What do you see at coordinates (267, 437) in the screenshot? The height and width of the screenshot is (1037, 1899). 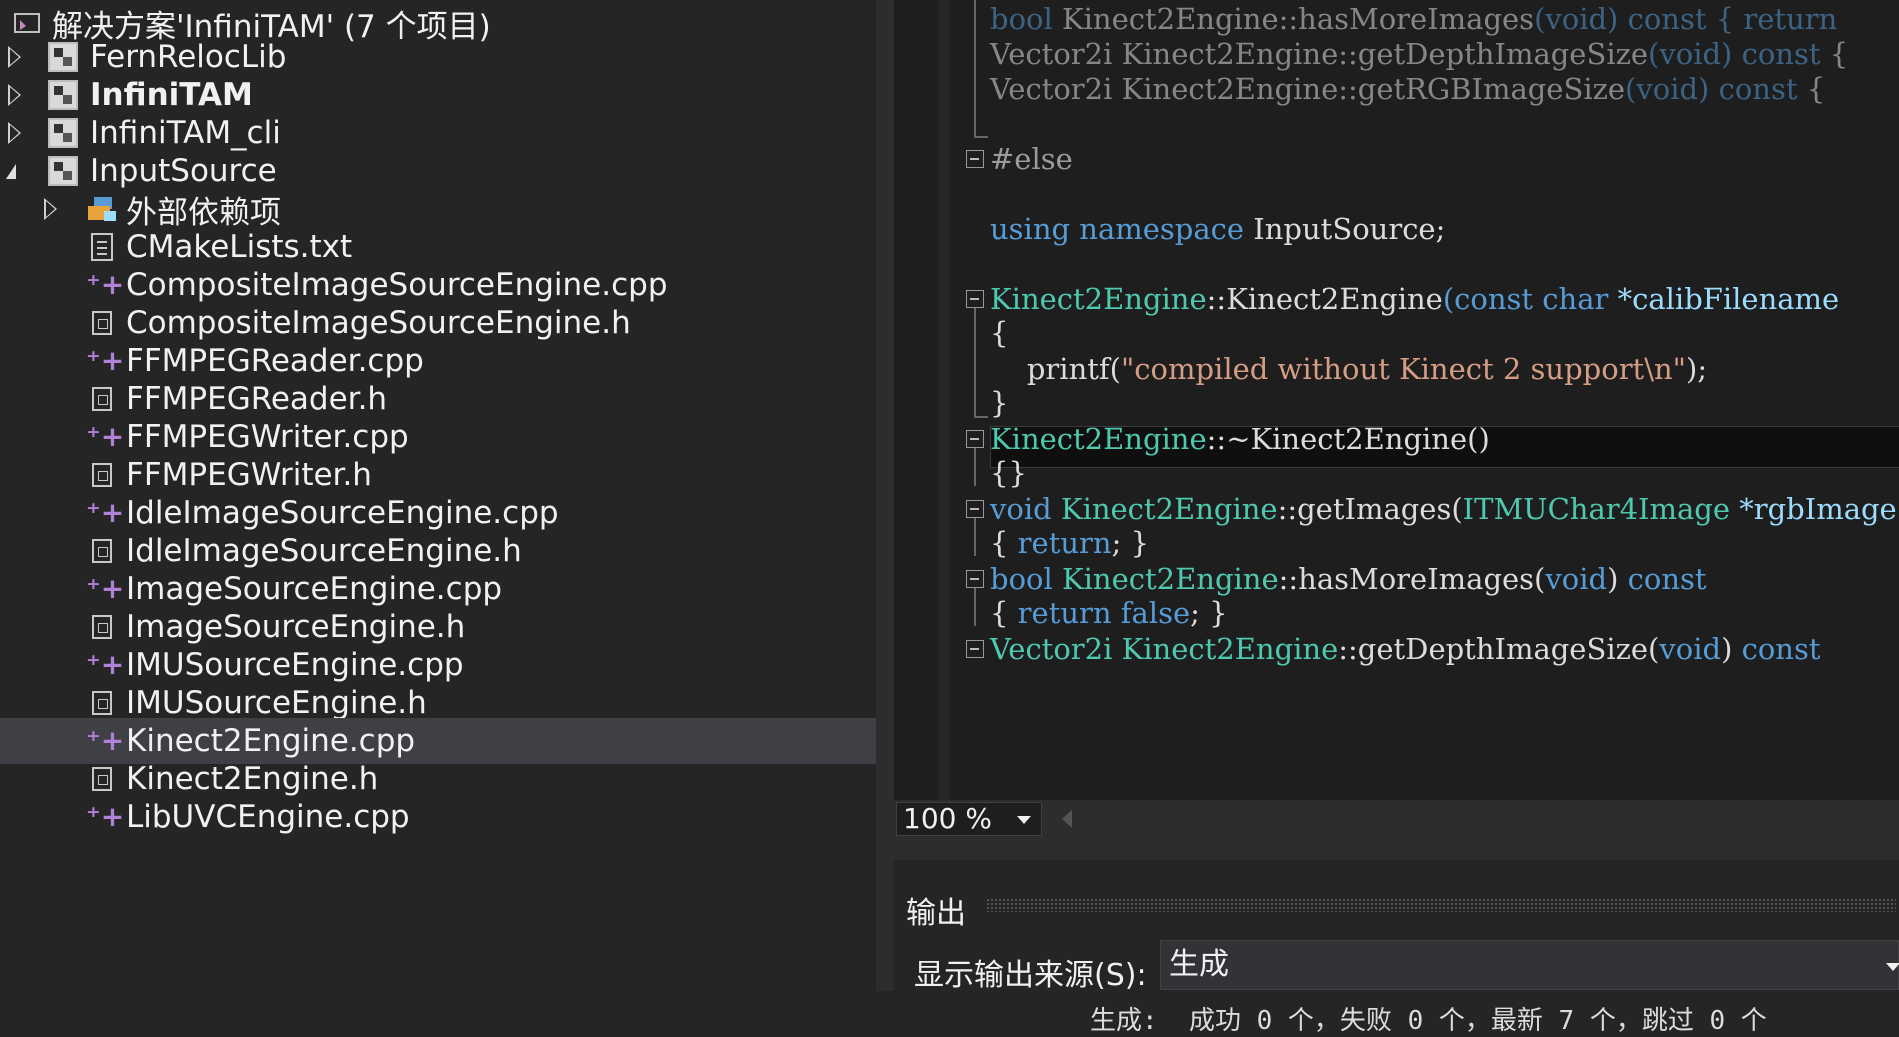 I see `file-label: FFMPEGWriter.cpp` at bounding box center [267, 437].